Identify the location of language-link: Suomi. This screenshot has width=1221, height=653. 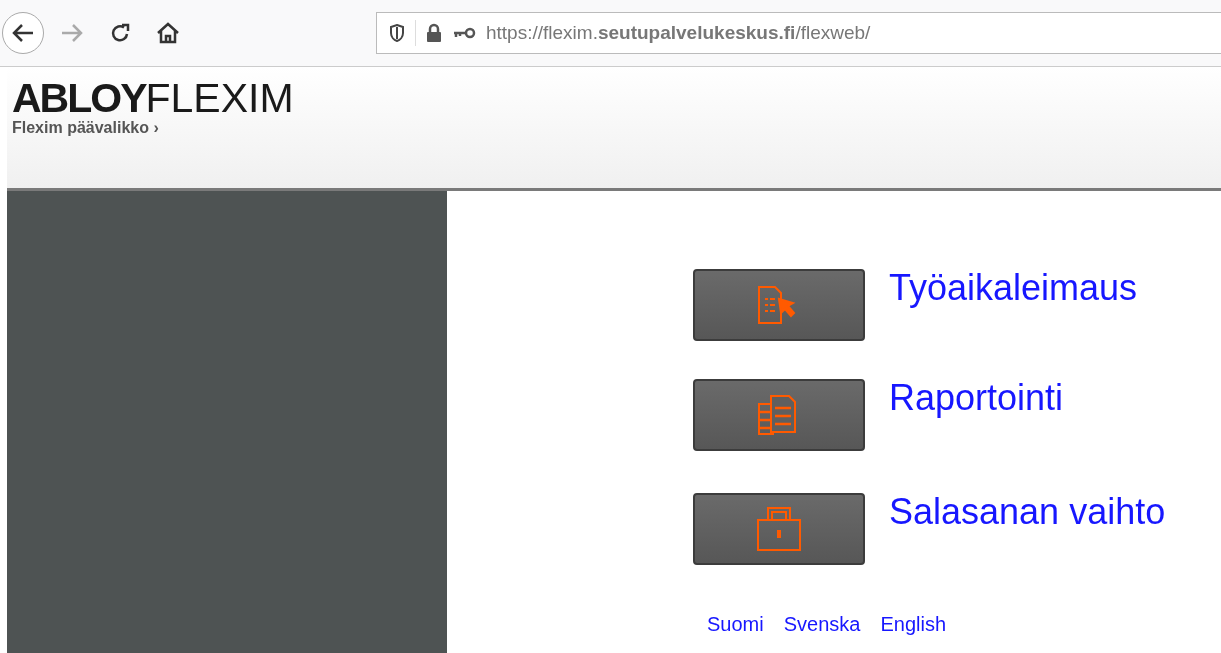
(735, 624).